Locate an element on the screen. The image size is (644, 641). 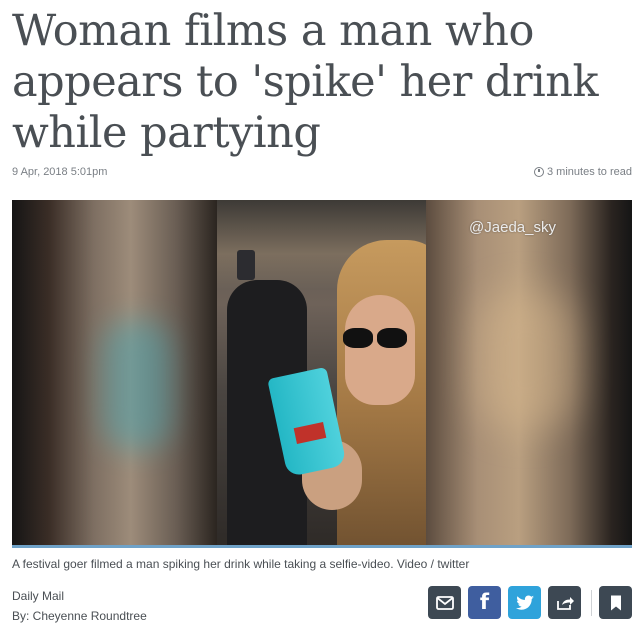
email-share-button is located at coordinates (444, 602).